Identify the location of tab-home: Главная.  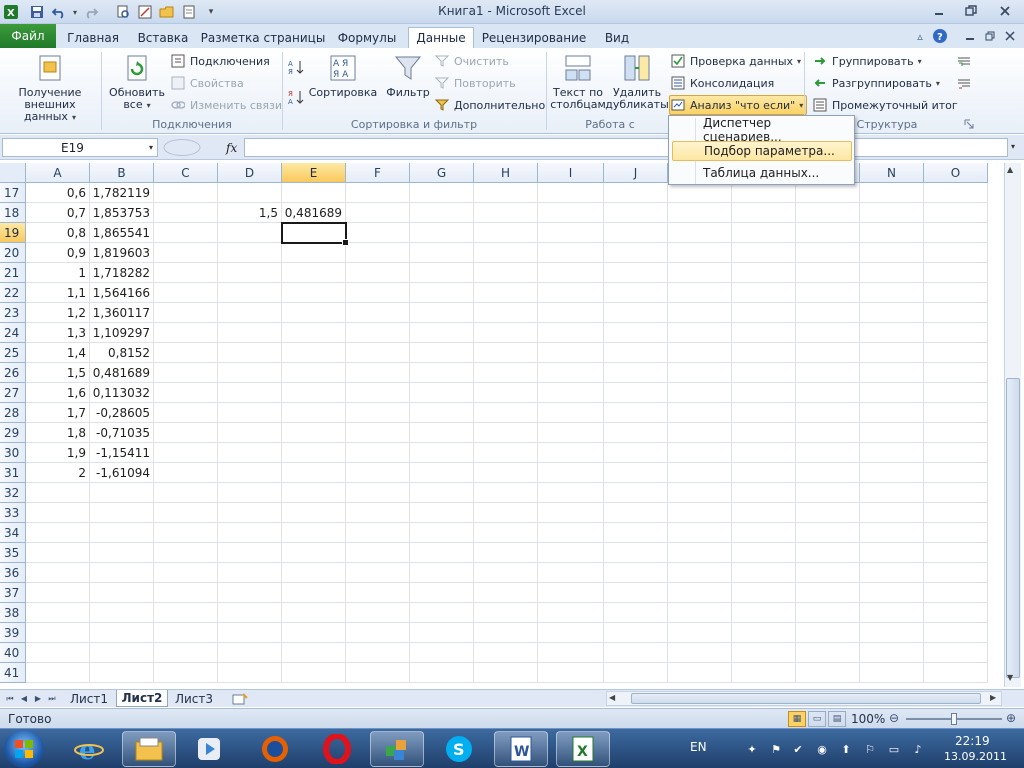
(93, 37).